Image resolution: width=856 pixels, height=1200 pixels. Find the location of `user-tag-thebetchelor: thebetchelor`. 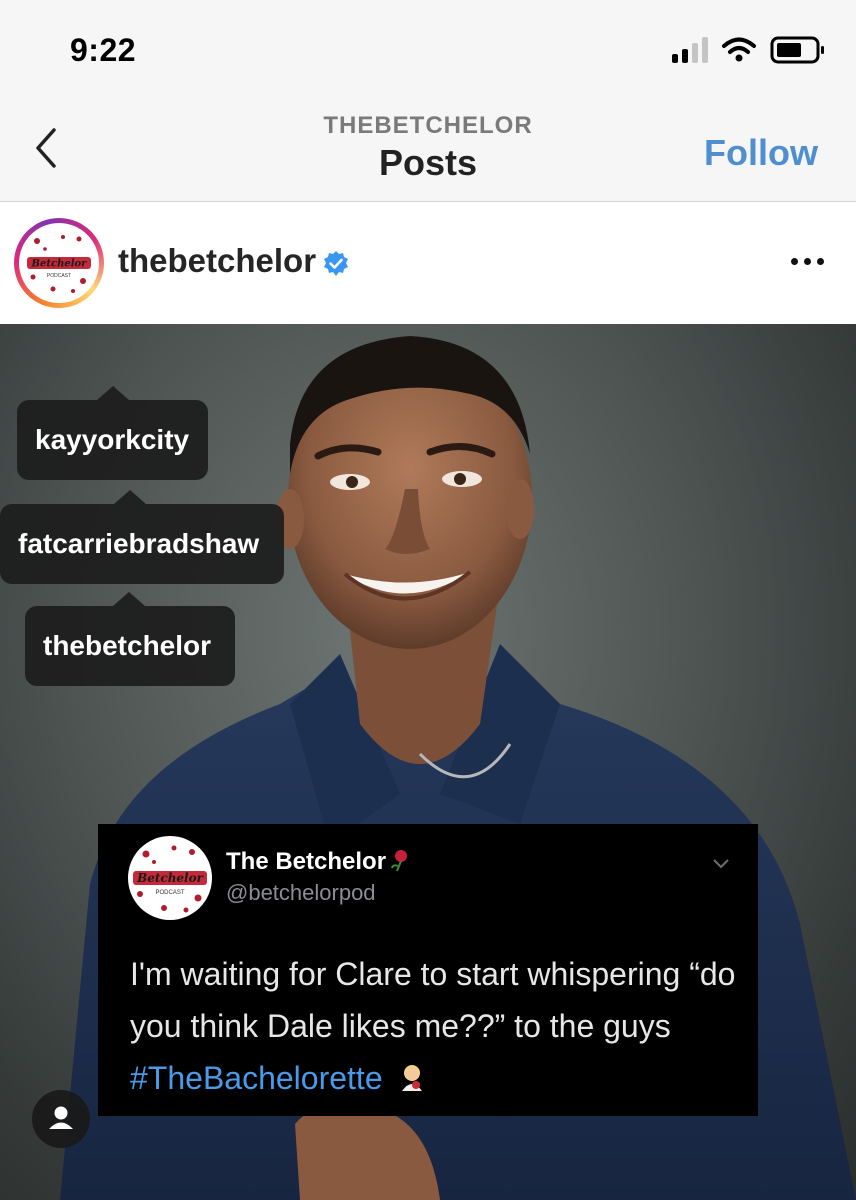

user-tag-thebetchelor: thebetchelor is located at coordinates (130, 639).